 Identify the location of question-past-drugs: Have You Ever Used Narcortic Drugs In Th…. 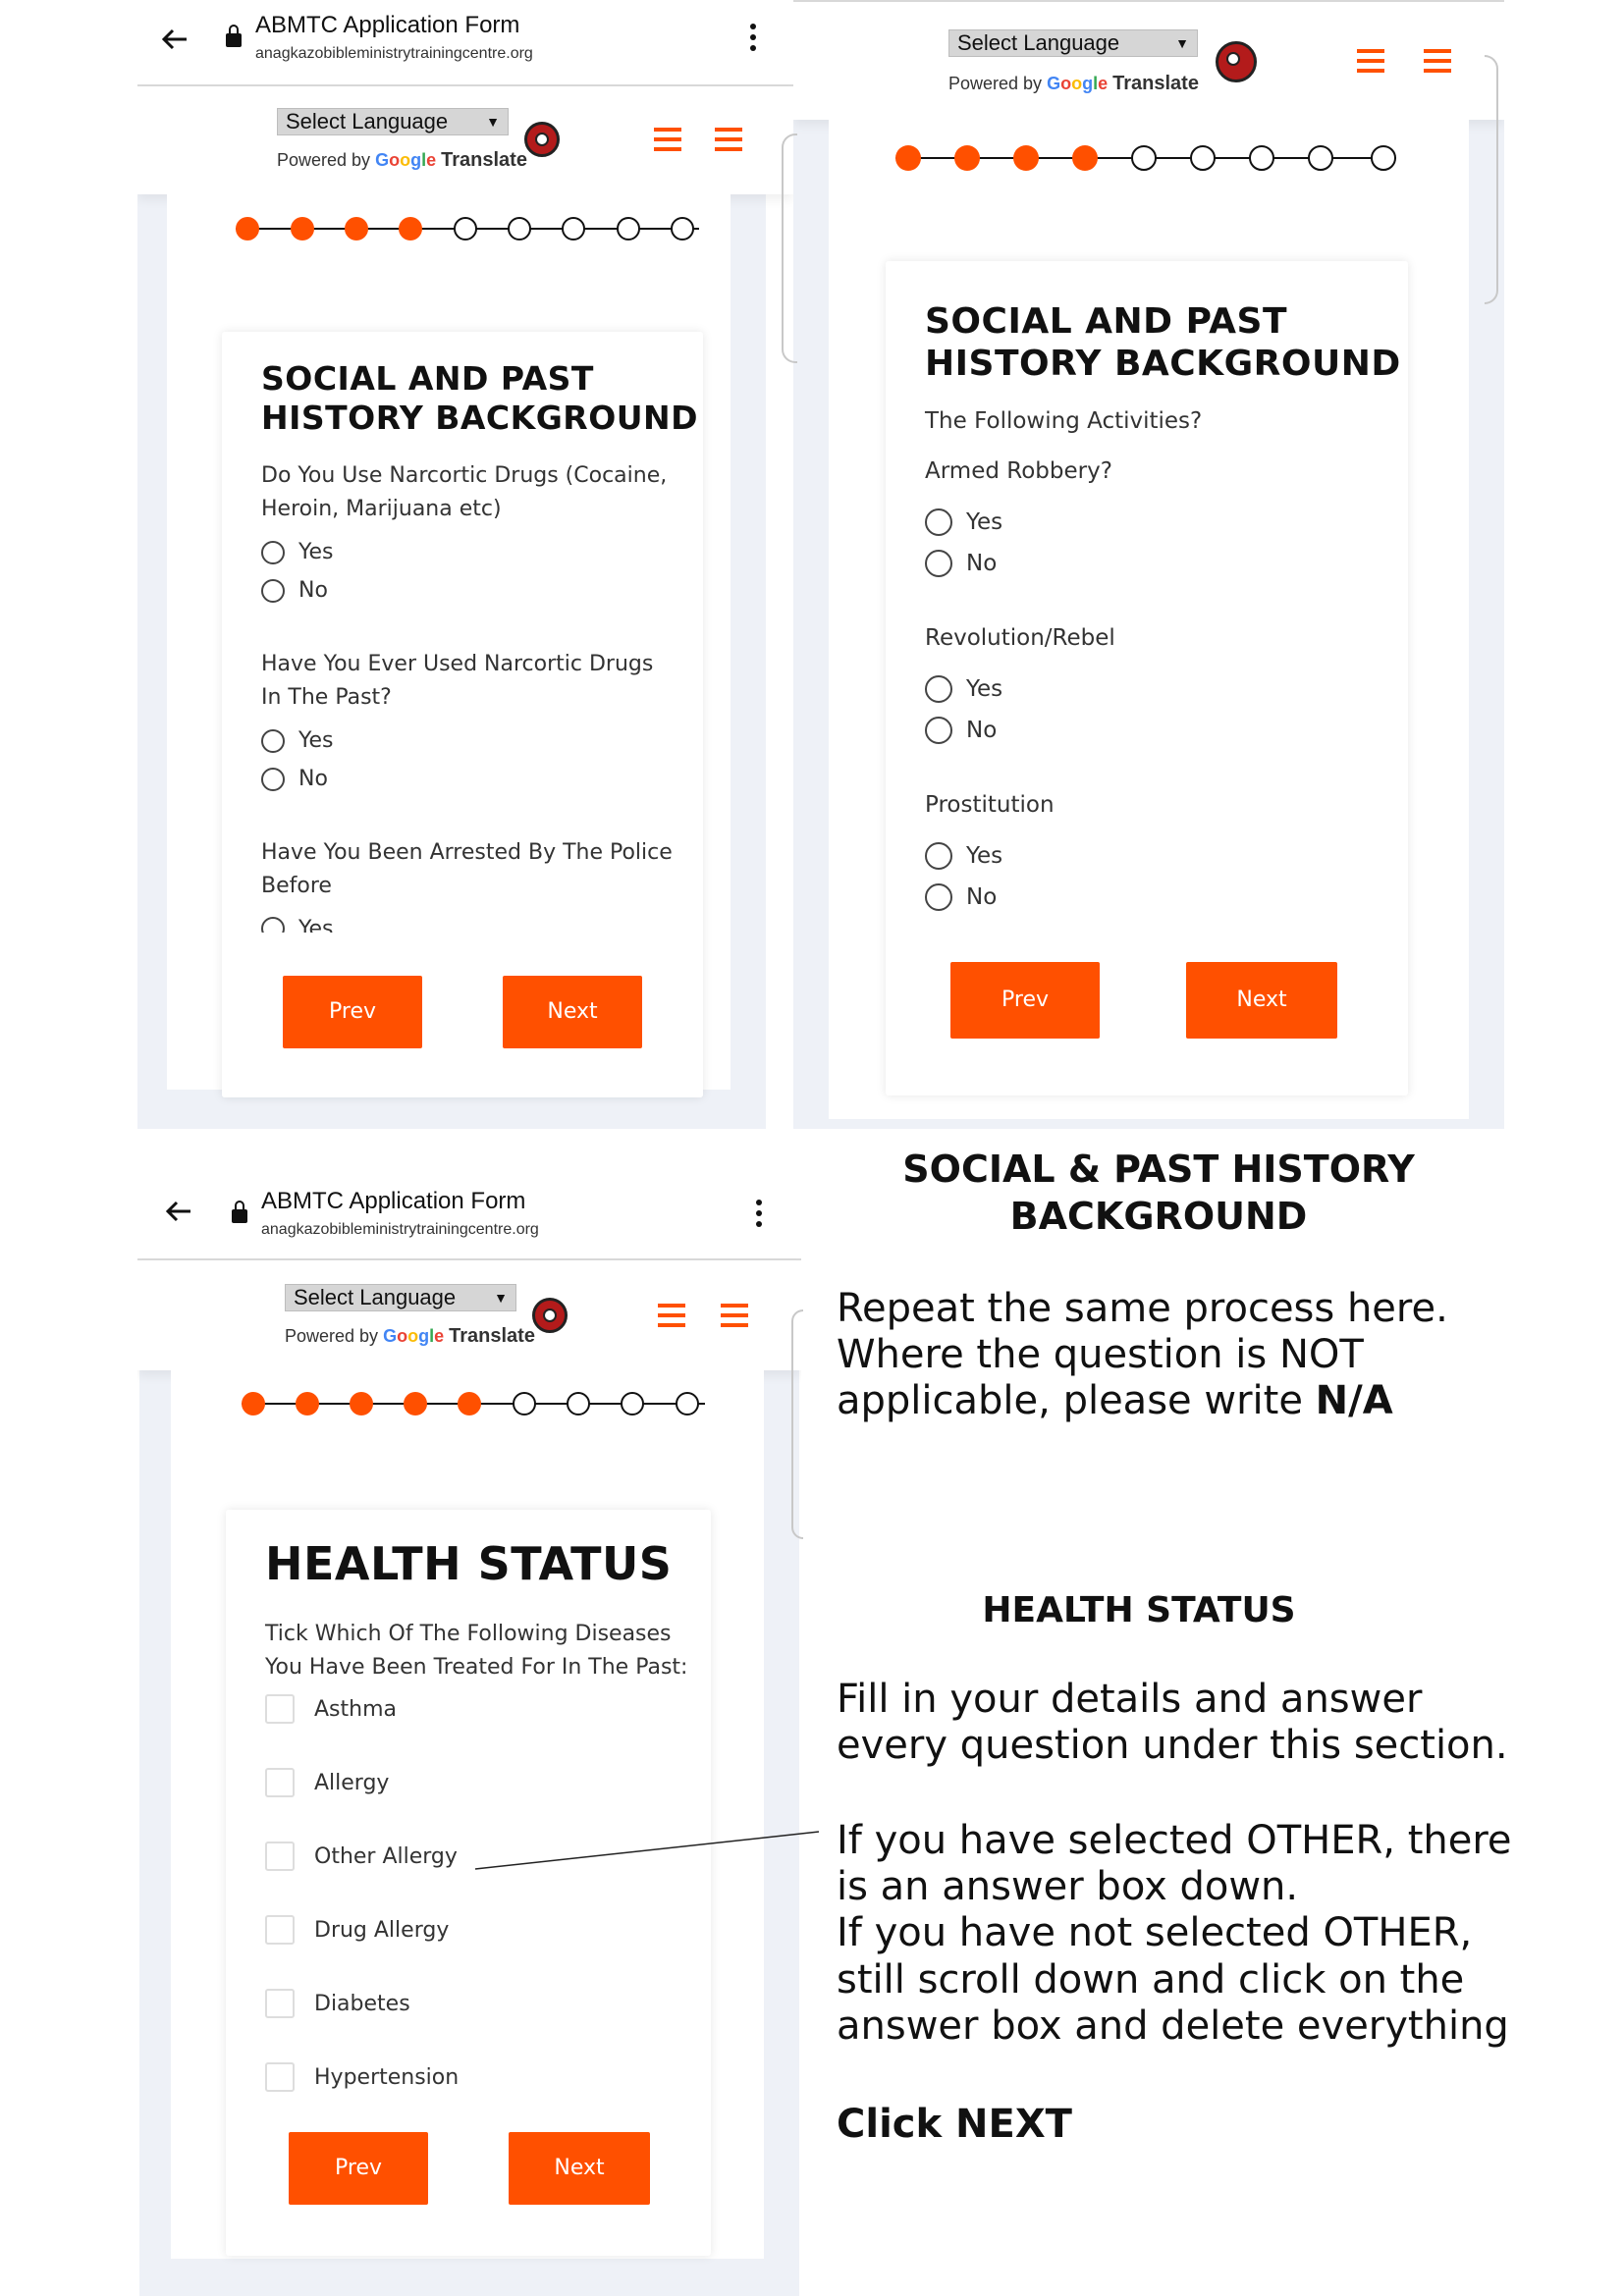
(457, 681).